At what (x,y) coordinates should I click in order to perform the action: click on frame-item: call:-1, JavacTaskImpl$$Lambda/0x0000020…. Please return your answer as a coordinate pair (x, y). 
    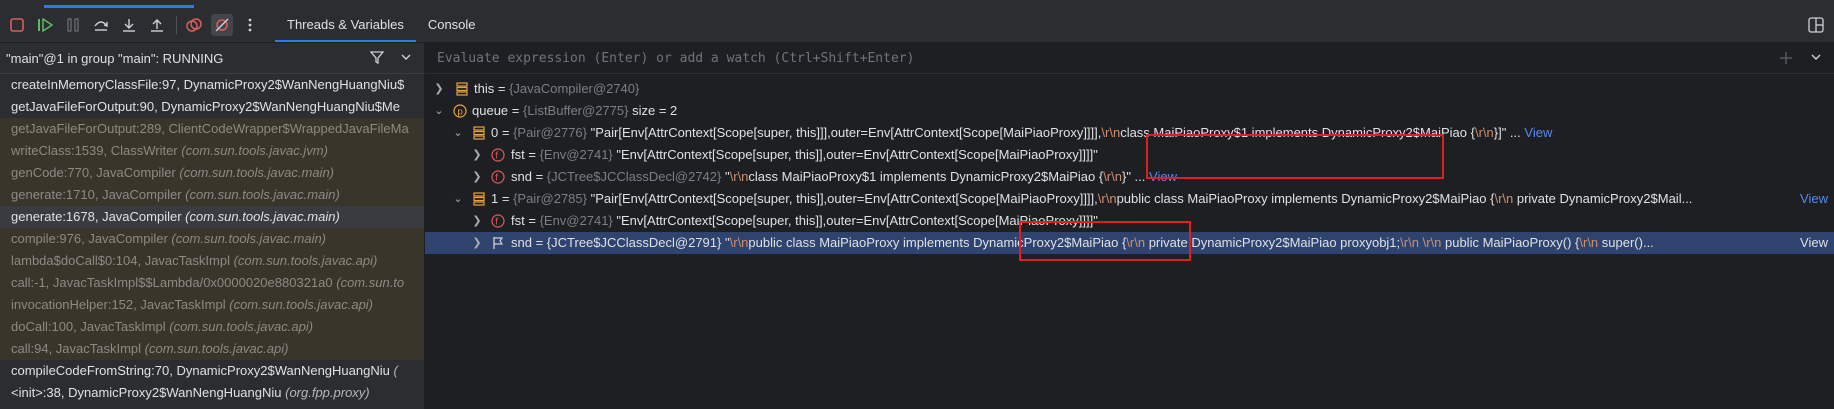
    Looking at the image, I should click on (212, 283).